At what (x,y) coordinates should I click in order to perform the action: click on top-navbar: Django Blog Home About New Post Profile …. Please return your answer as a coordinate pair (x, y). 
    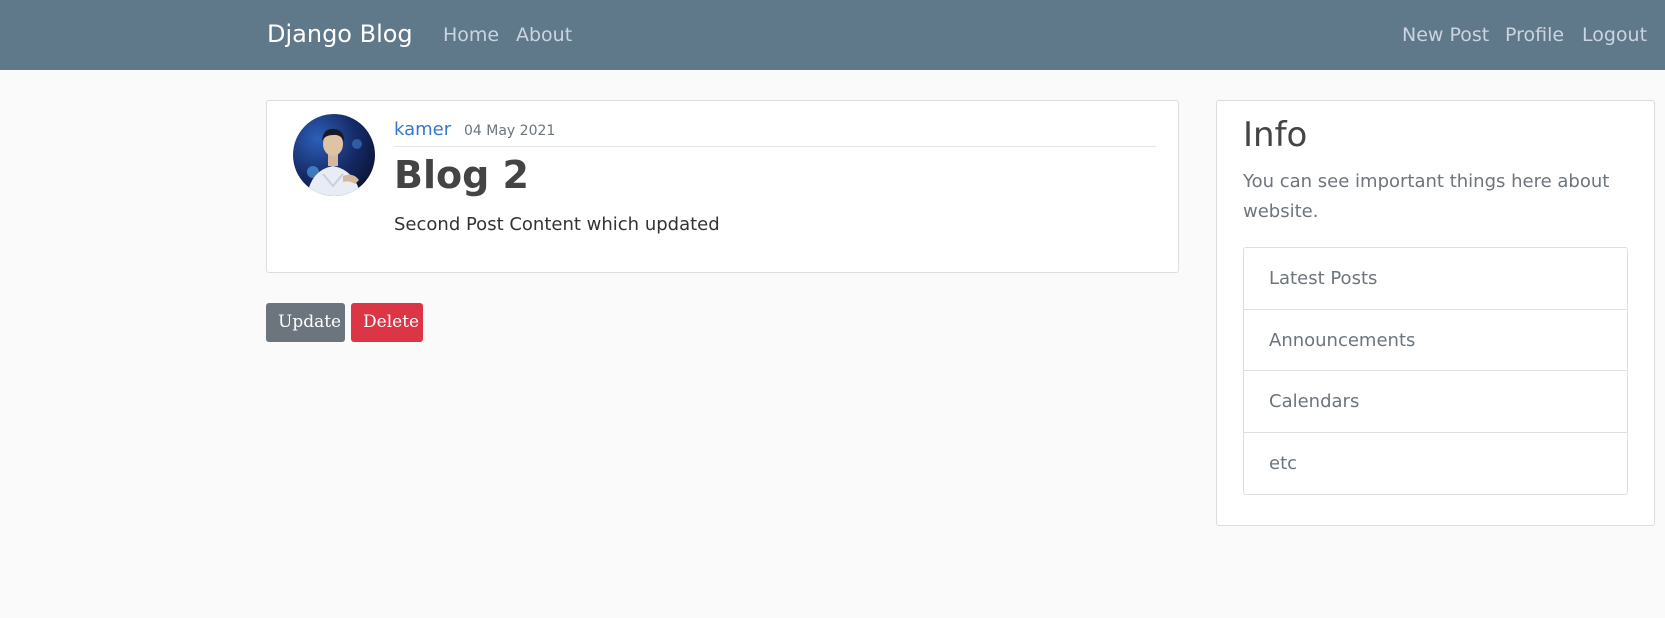
    Looking at the image, I should click on (832, 35).